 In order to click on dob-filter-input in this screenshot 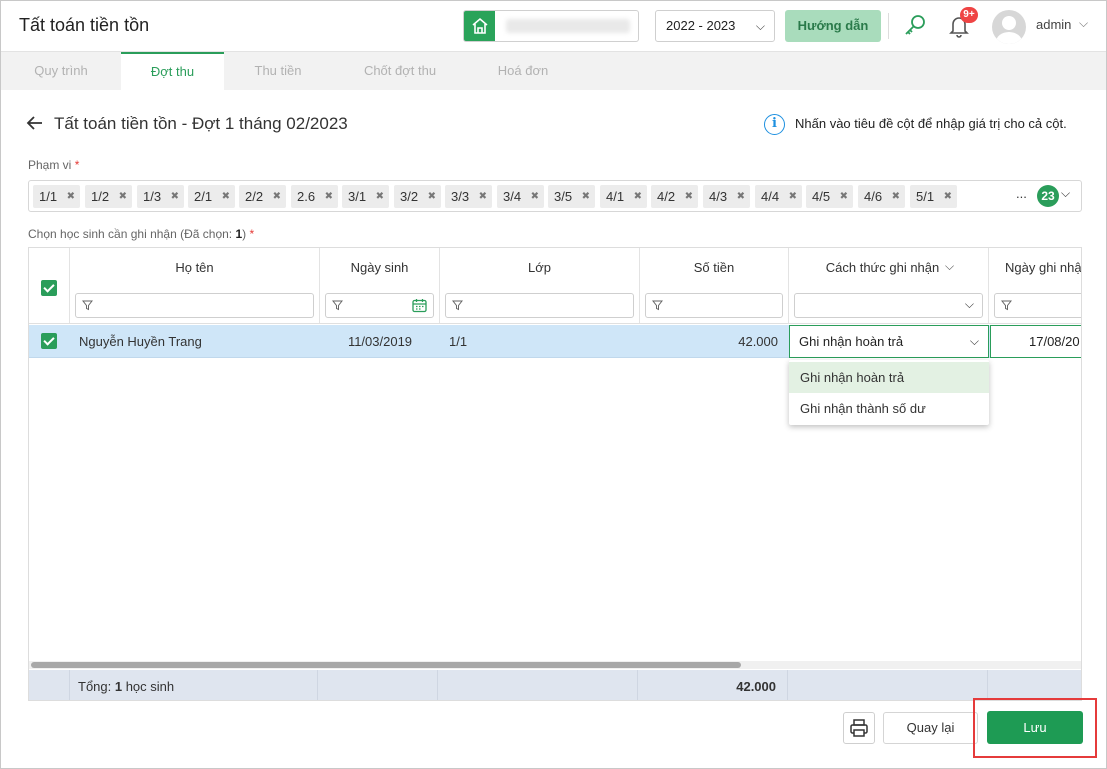, I will do `click(379, 305)`.